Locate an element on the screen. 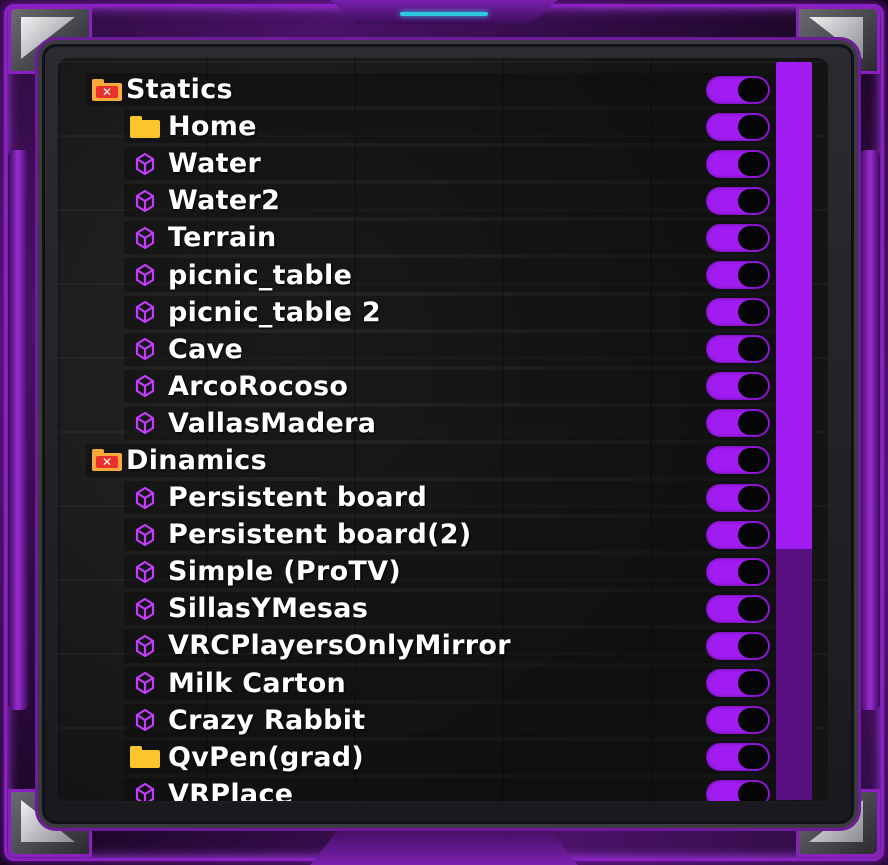 The height and width of the screenshot is (865, 888). hierarchy-row-label: Milk Carton is located at coordinates (257, 683).